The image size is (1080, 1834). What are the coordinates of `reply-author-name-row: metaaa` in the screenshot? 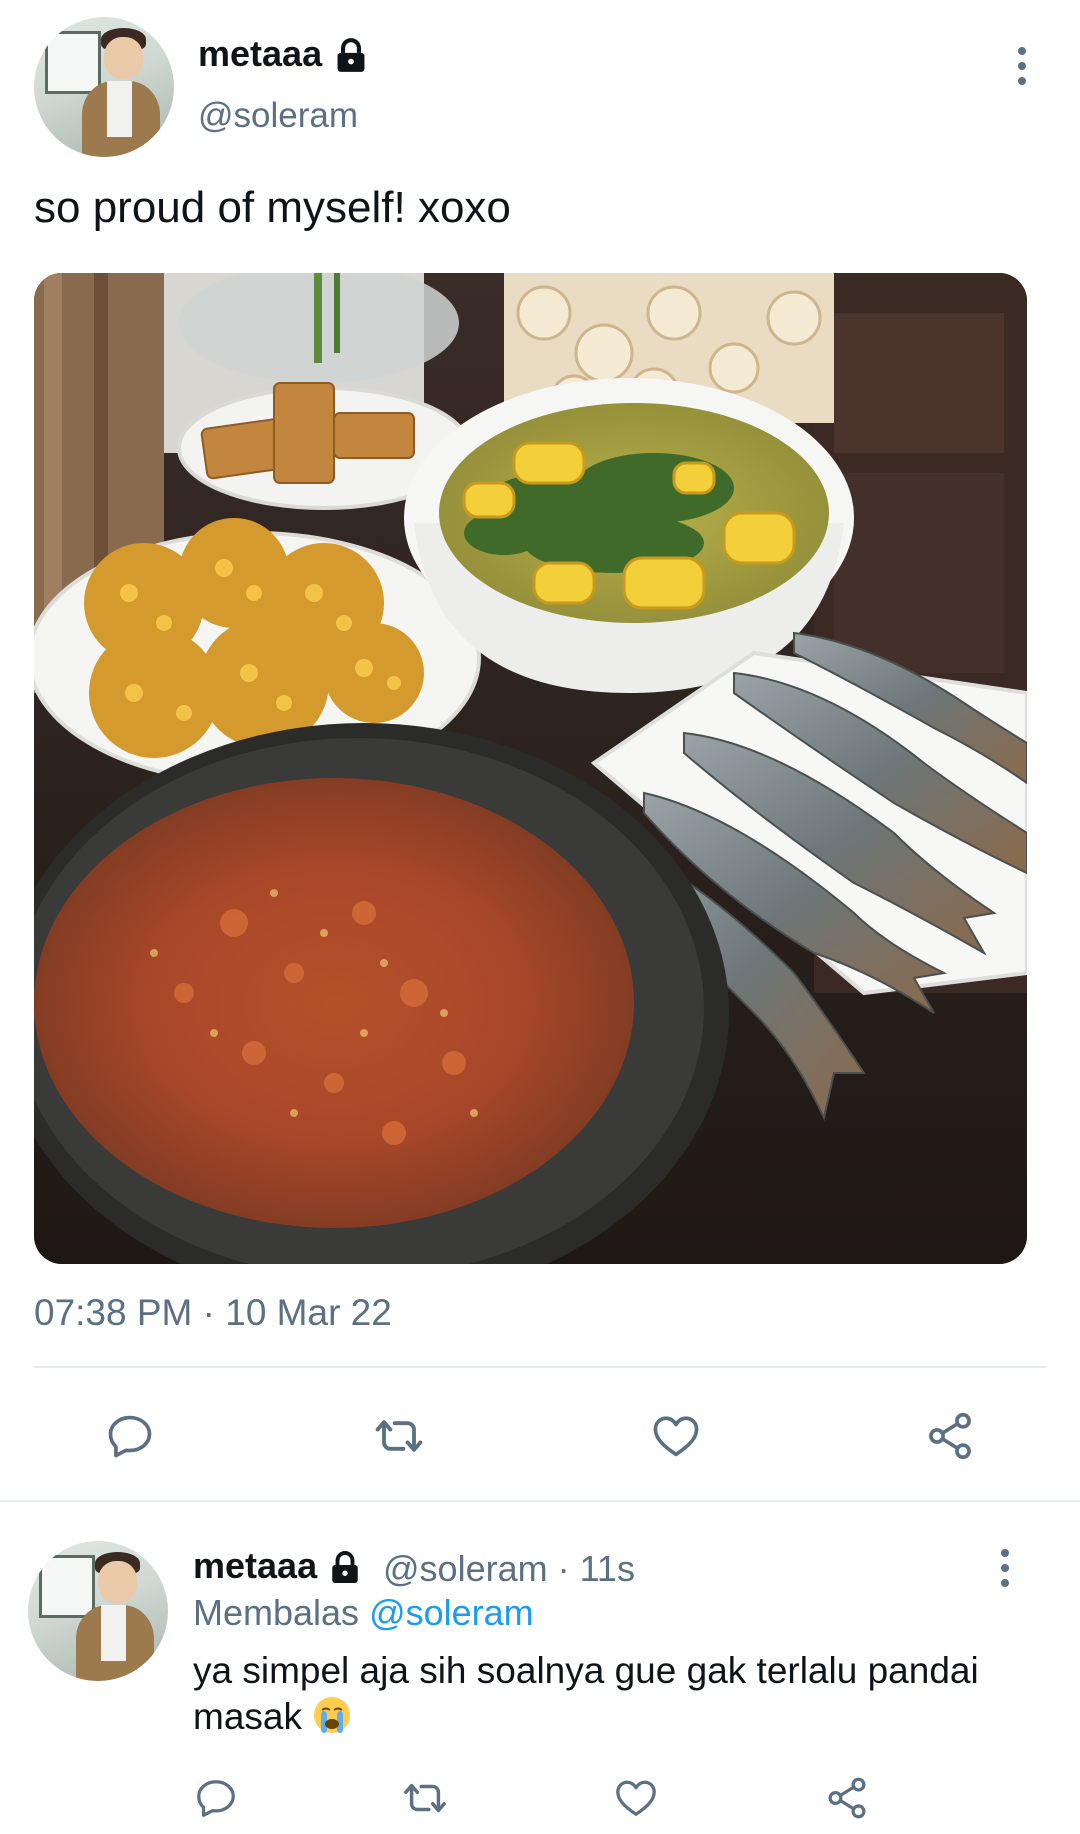 It's located at (278, 1566).